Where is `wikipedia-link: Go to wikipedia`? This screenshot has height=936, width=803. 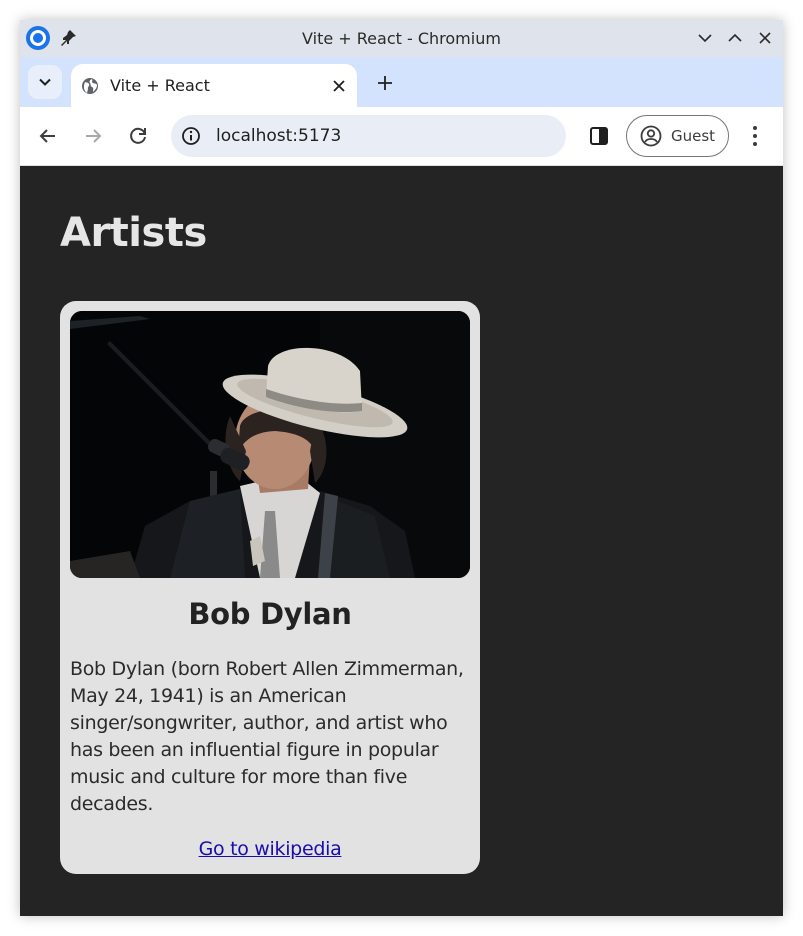 wikipedia-link: Go to wikipedia is located at coordinates (270, 849).